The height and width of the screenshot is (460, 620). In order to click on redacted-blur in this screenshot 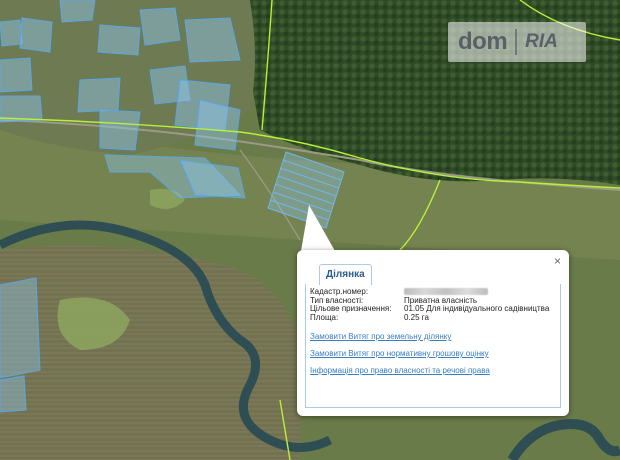, I will do `click(446, 292)`.